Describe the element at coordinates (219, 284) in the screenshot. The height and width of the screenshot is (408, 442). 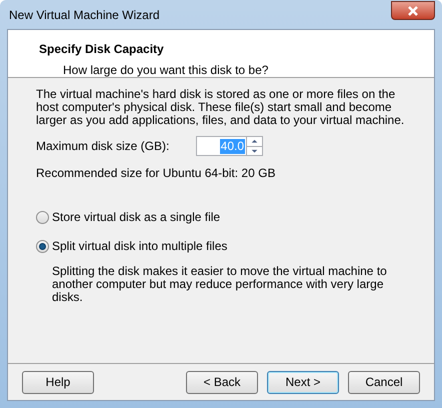
I see `split-note-text: Splitting the disk makes it easier to move the virtual machine to another computer but may reduce performance with very large disks.` at that location.